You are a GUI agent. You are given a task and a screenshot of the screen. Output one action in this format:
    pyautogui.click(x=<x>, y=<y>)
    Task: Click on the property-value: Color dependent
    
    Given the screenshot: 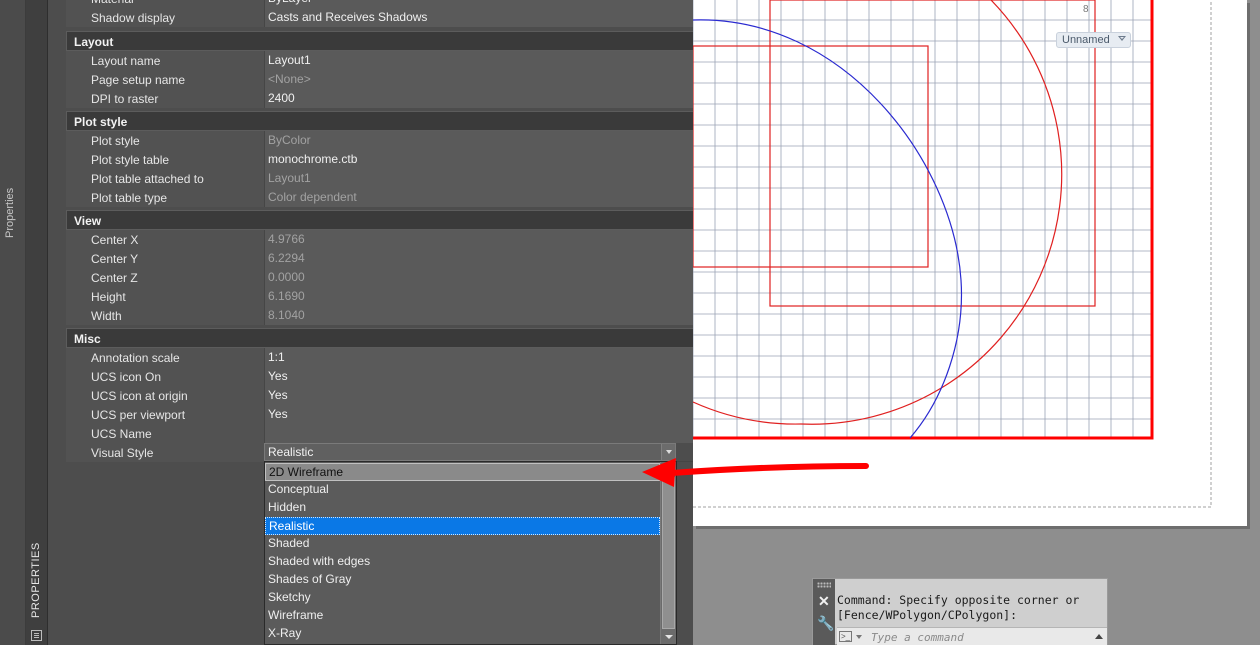 What is the action you would take?
    pyautogui.click(x=495, y=197)
    